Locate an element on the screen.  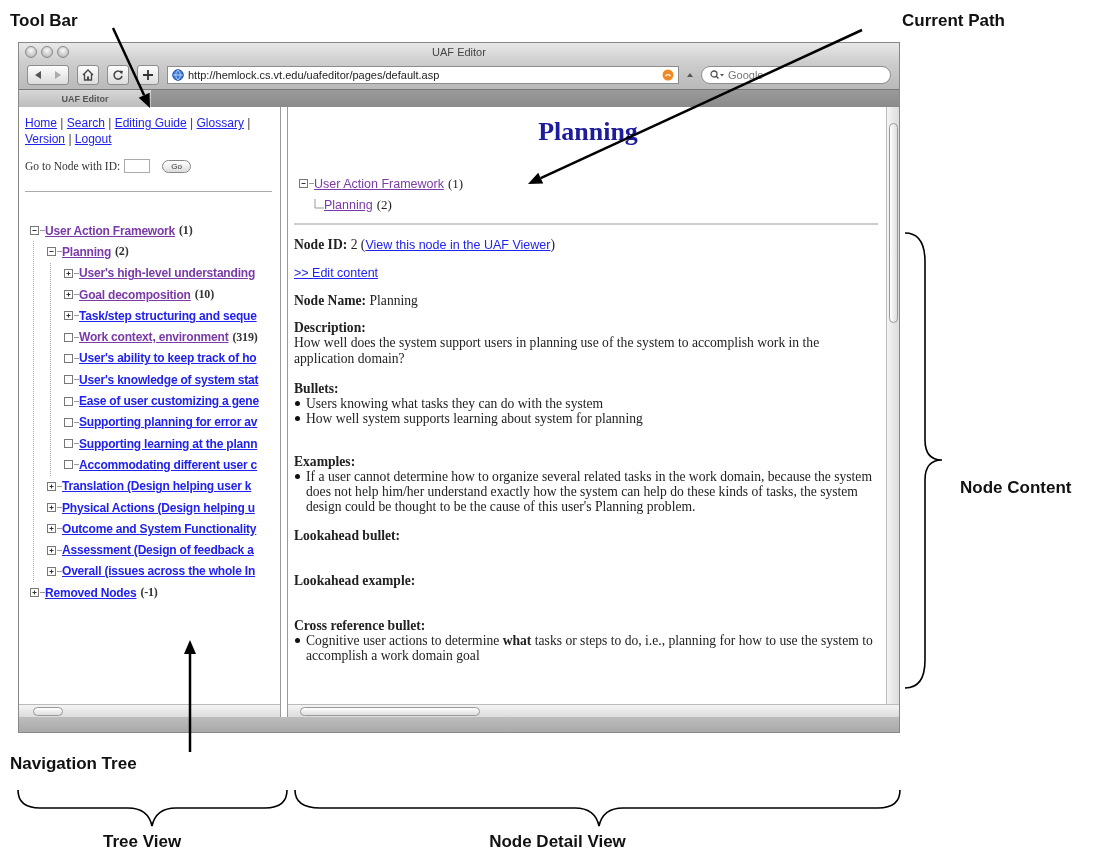
node-count: (319) is located at coordinates (245, 337).